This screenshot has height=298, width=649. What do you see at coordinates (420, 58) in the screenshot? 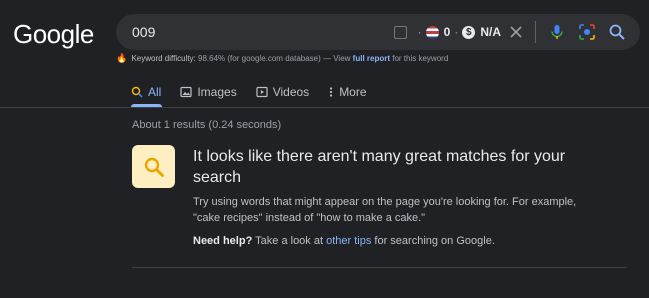
I see `keyword-suffix: for this keyword` at bounding box center [420, 58].